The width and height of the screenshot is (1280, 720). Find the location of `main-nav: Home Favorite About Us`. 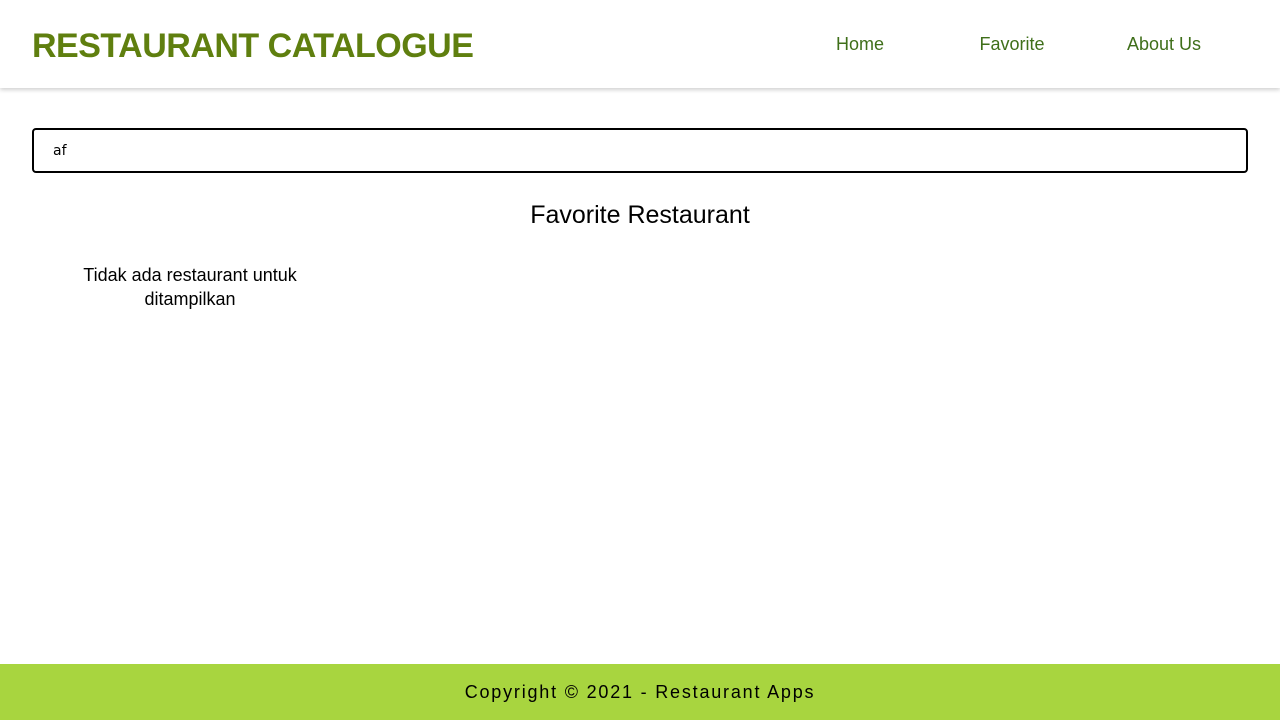

main-nav: Home Favorite About Us is located at coordinates (1032, 44).